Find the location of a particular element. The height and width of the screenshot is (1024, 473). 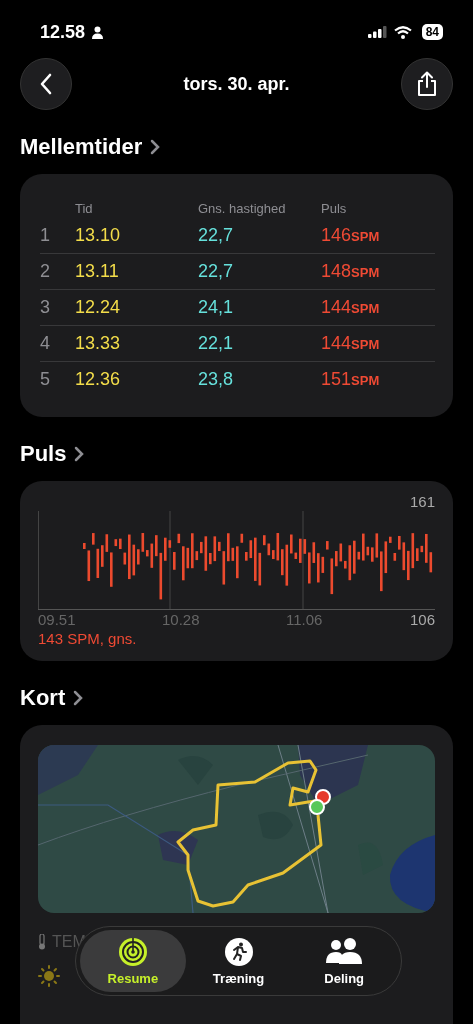

column-header: Tid is located at coordinates (84, 208).